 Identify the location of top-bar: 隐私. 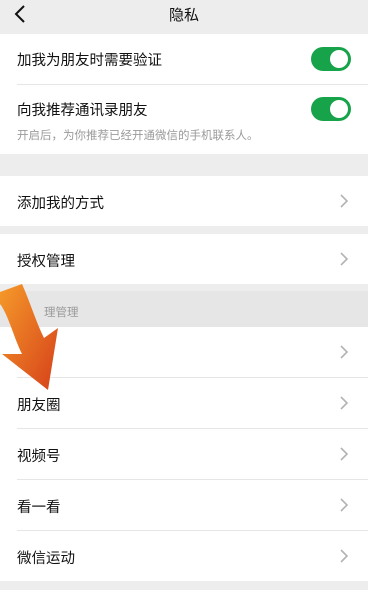
(184, 14).